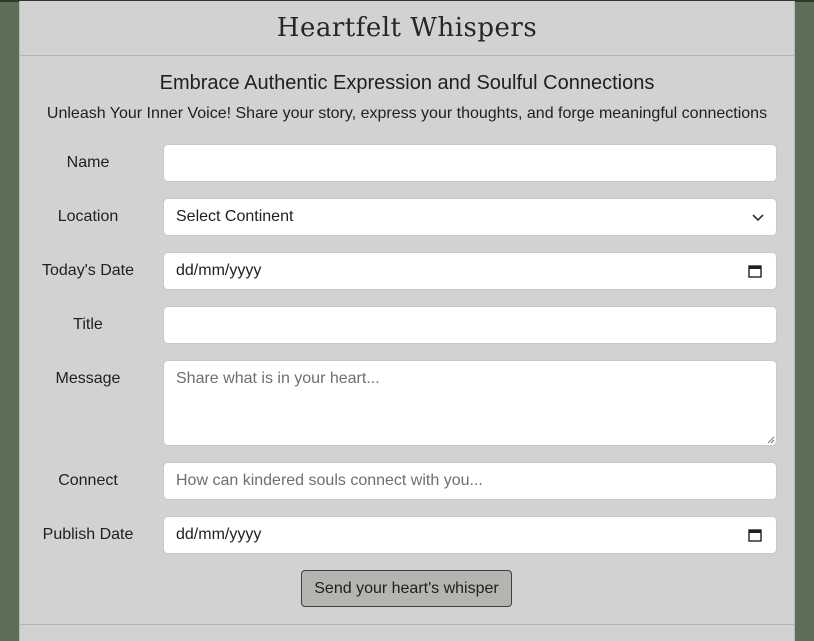  Describe the element at coordinates (470, 217) in the screenshot. I see `location-select: Select Continent` at that location.